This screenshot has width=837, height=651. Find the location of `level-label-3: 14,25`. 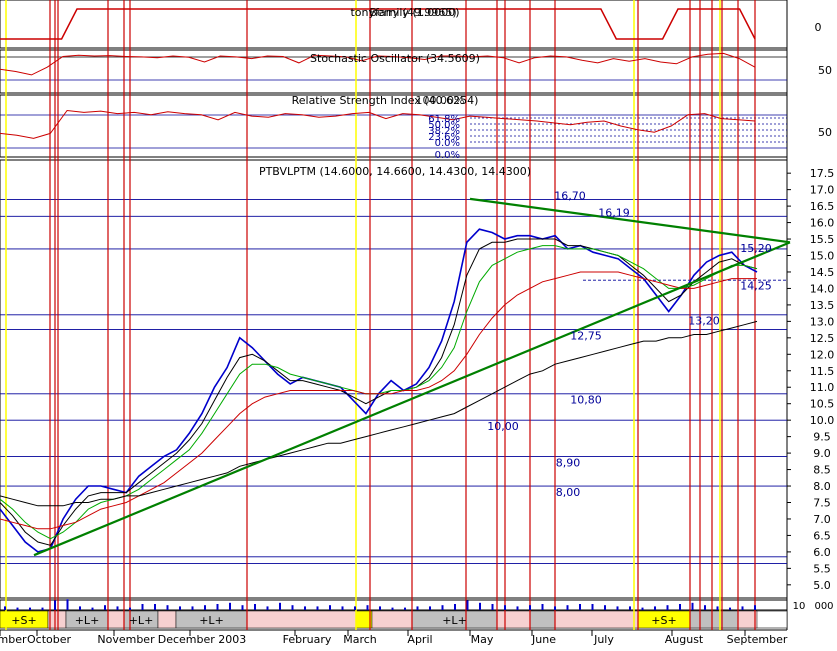

level-label-3: 14,25 is located at coordinates (756, 285).